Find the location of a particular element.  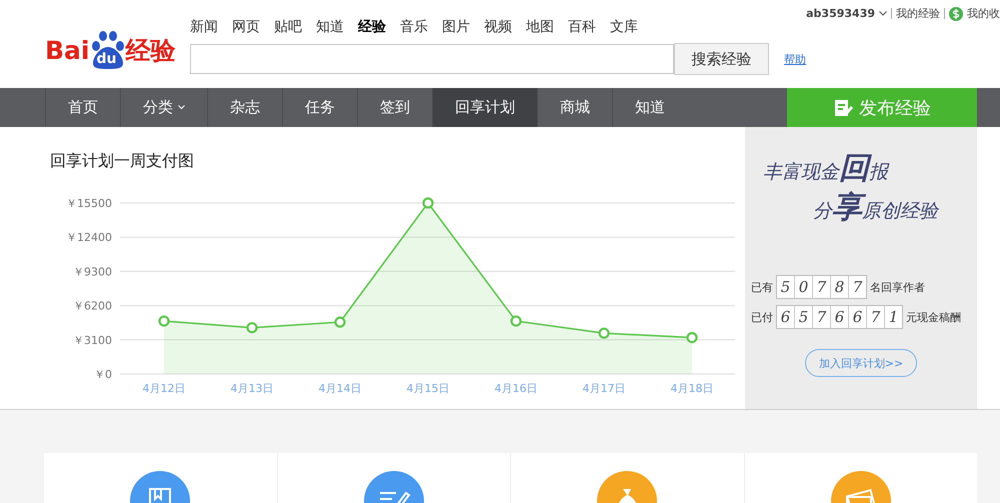

x-tick-label: 4月14日 is located at coordinates (340, 388).